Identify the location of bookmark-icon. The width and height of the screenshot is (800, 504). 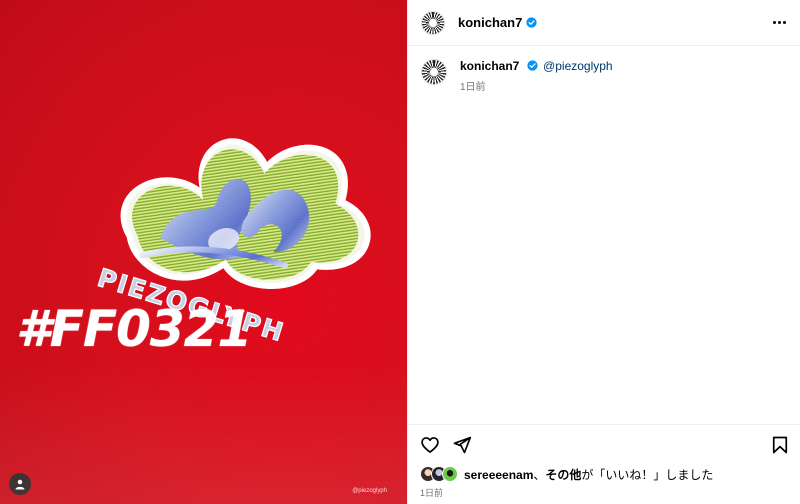
(780, 444).